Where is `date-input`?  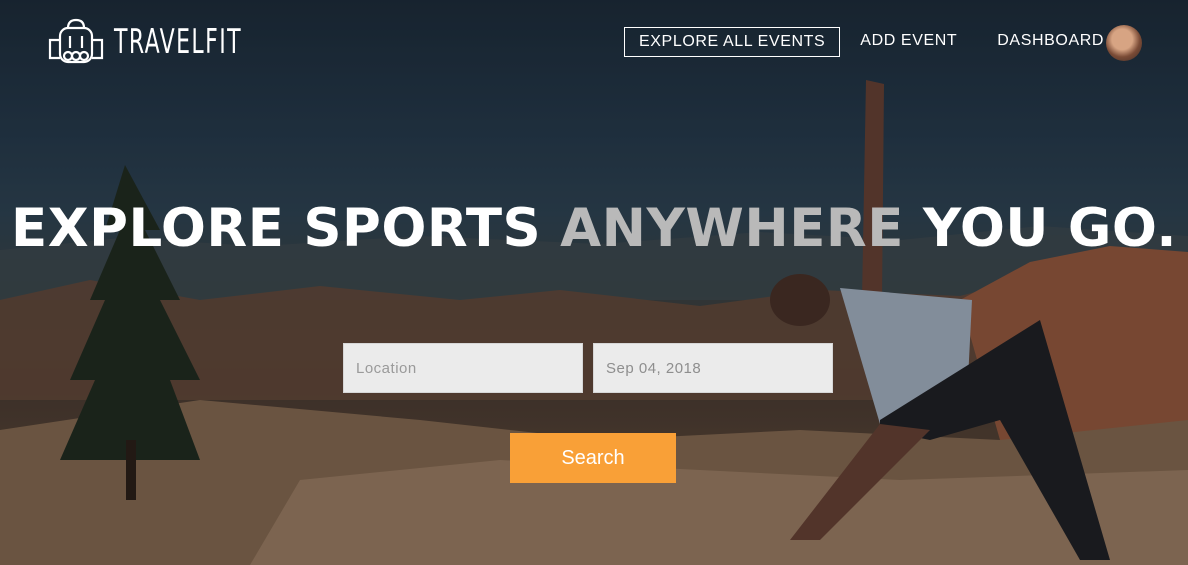 date-input is located at coordinates (713, 368).